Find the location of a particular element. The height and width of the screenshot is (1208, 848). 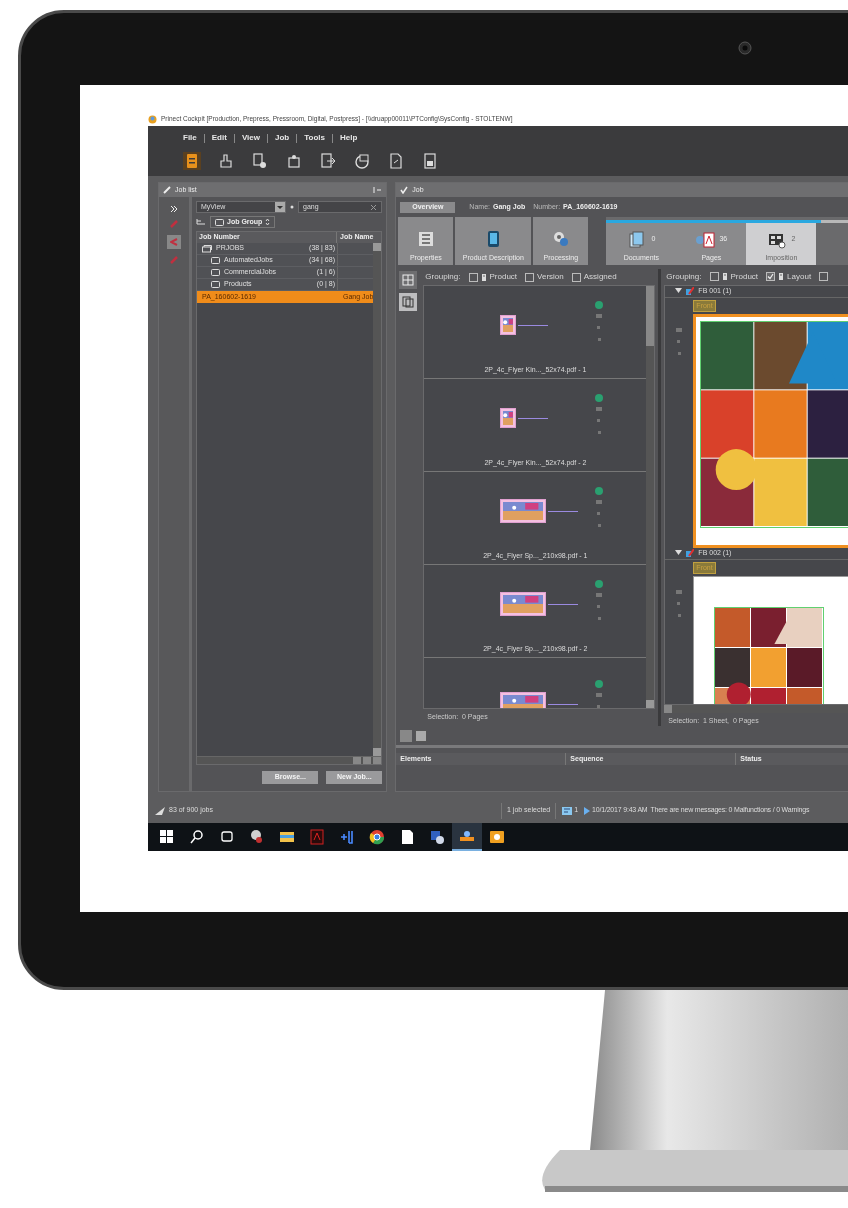

export-icon is located at coordinates (328, 161).